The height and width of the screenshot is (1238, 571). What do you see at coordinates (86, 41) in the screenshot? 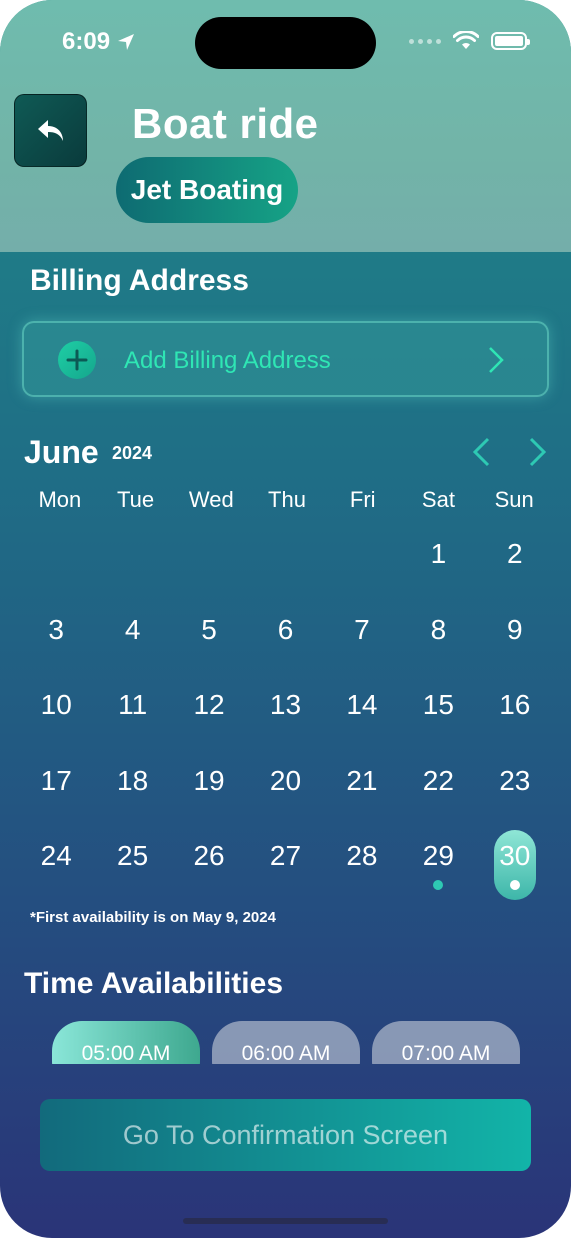
I see `status-time-text: 6:09` at bounding box center [86, 41].